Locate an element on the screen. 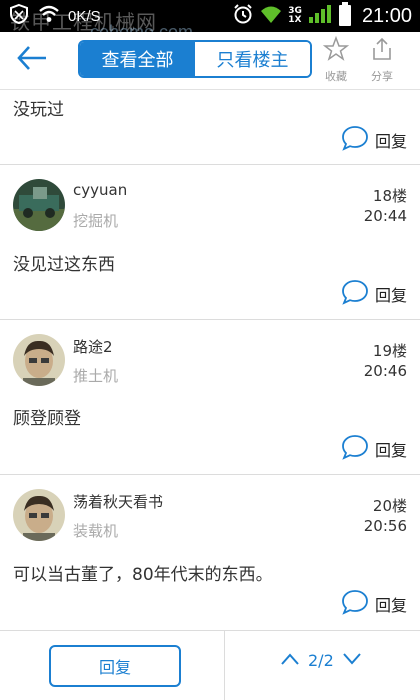 Image resolution: width=420 pixels, height=700 pixels. chevron-up-icon is located at coordinates (290, 660).